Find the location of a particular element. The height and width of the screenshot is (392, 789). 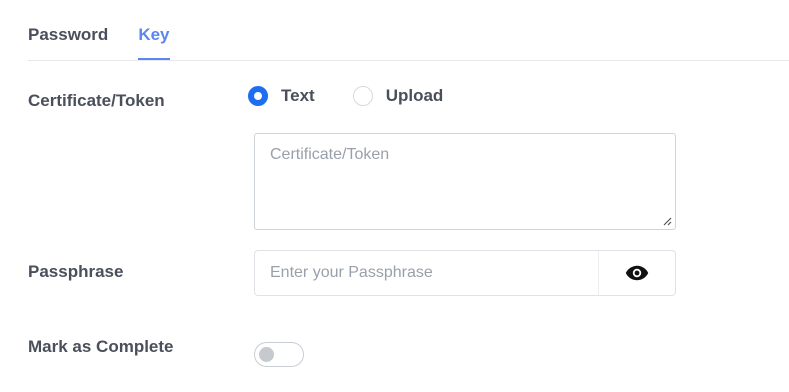

radio-upload: Upload is located at coordinates (398, 96).